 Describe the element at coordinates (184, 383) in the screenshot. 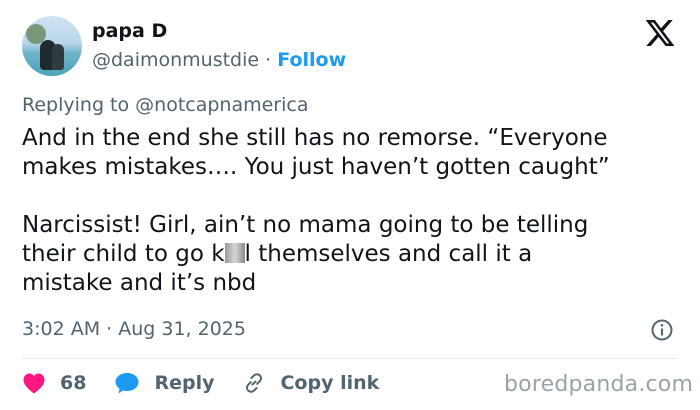

I see `reply-label: Reply` at that location.